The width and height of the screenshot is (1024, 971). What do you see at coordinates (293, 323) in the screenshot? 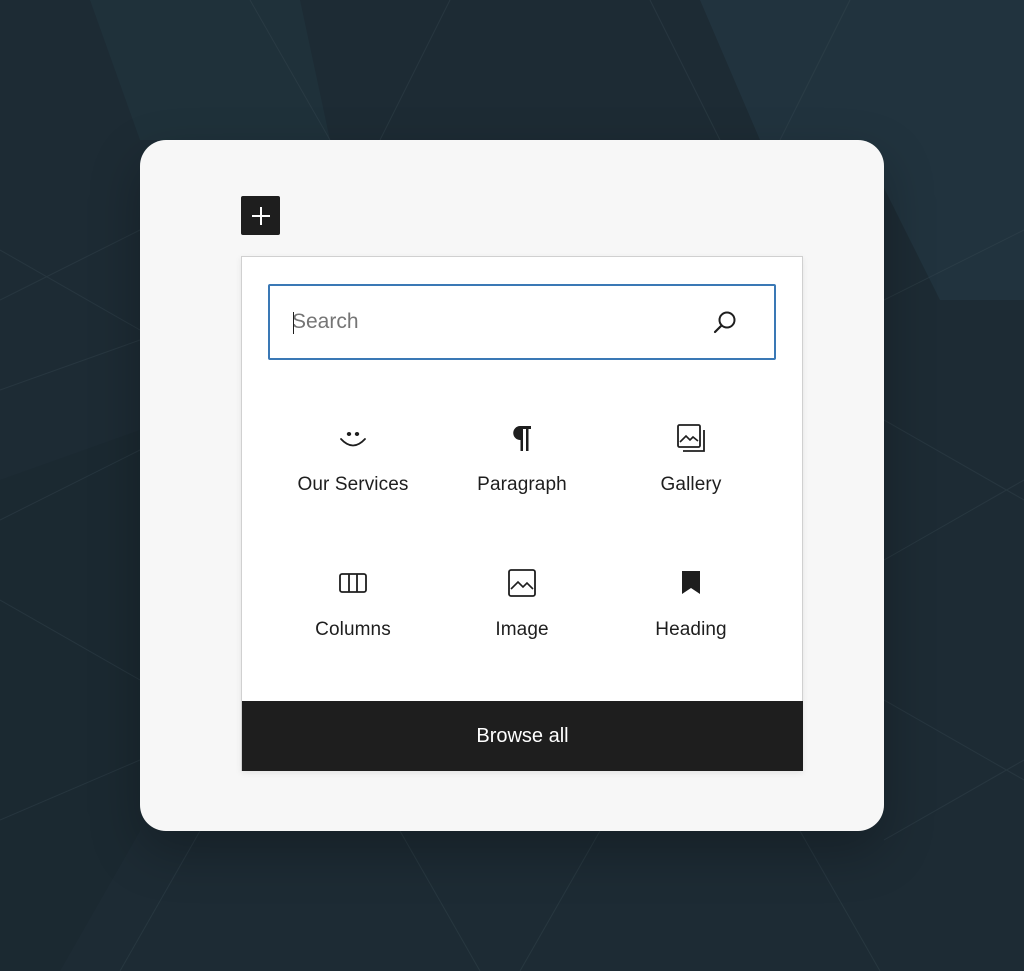
I see `text-caret` at bounding box center [293, 323].